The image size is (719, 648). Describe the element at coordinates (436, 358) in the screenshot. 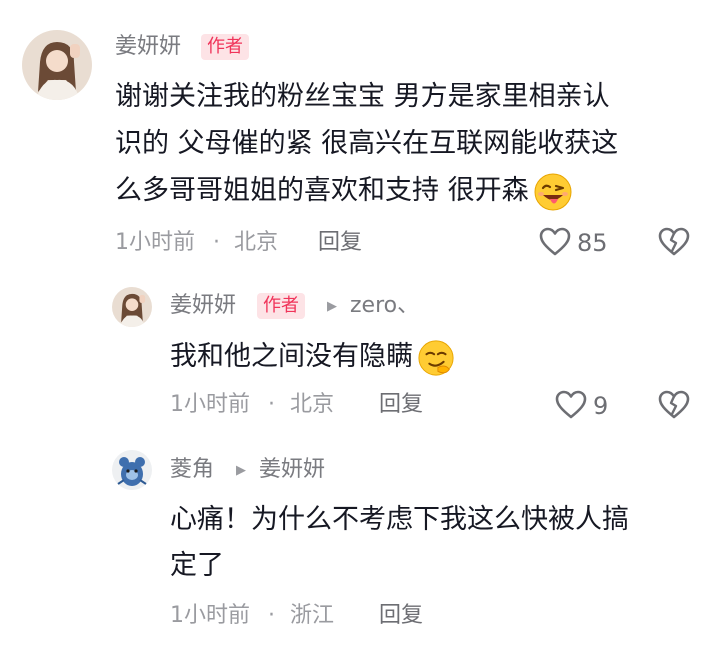

I see `smirking-face-emoji` at that location.